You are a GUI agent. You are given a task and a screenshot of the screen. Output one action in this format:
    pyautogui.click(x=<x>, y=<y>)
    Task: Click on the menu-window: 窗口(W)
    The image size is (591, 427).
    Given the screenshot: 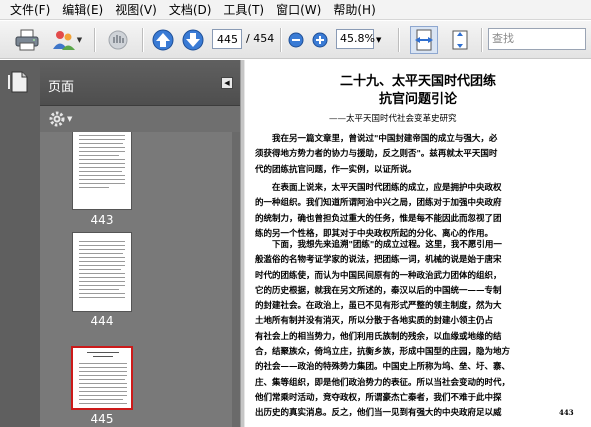 What is the action you would take?
    pyautogui.click(x=298, y=10)
    